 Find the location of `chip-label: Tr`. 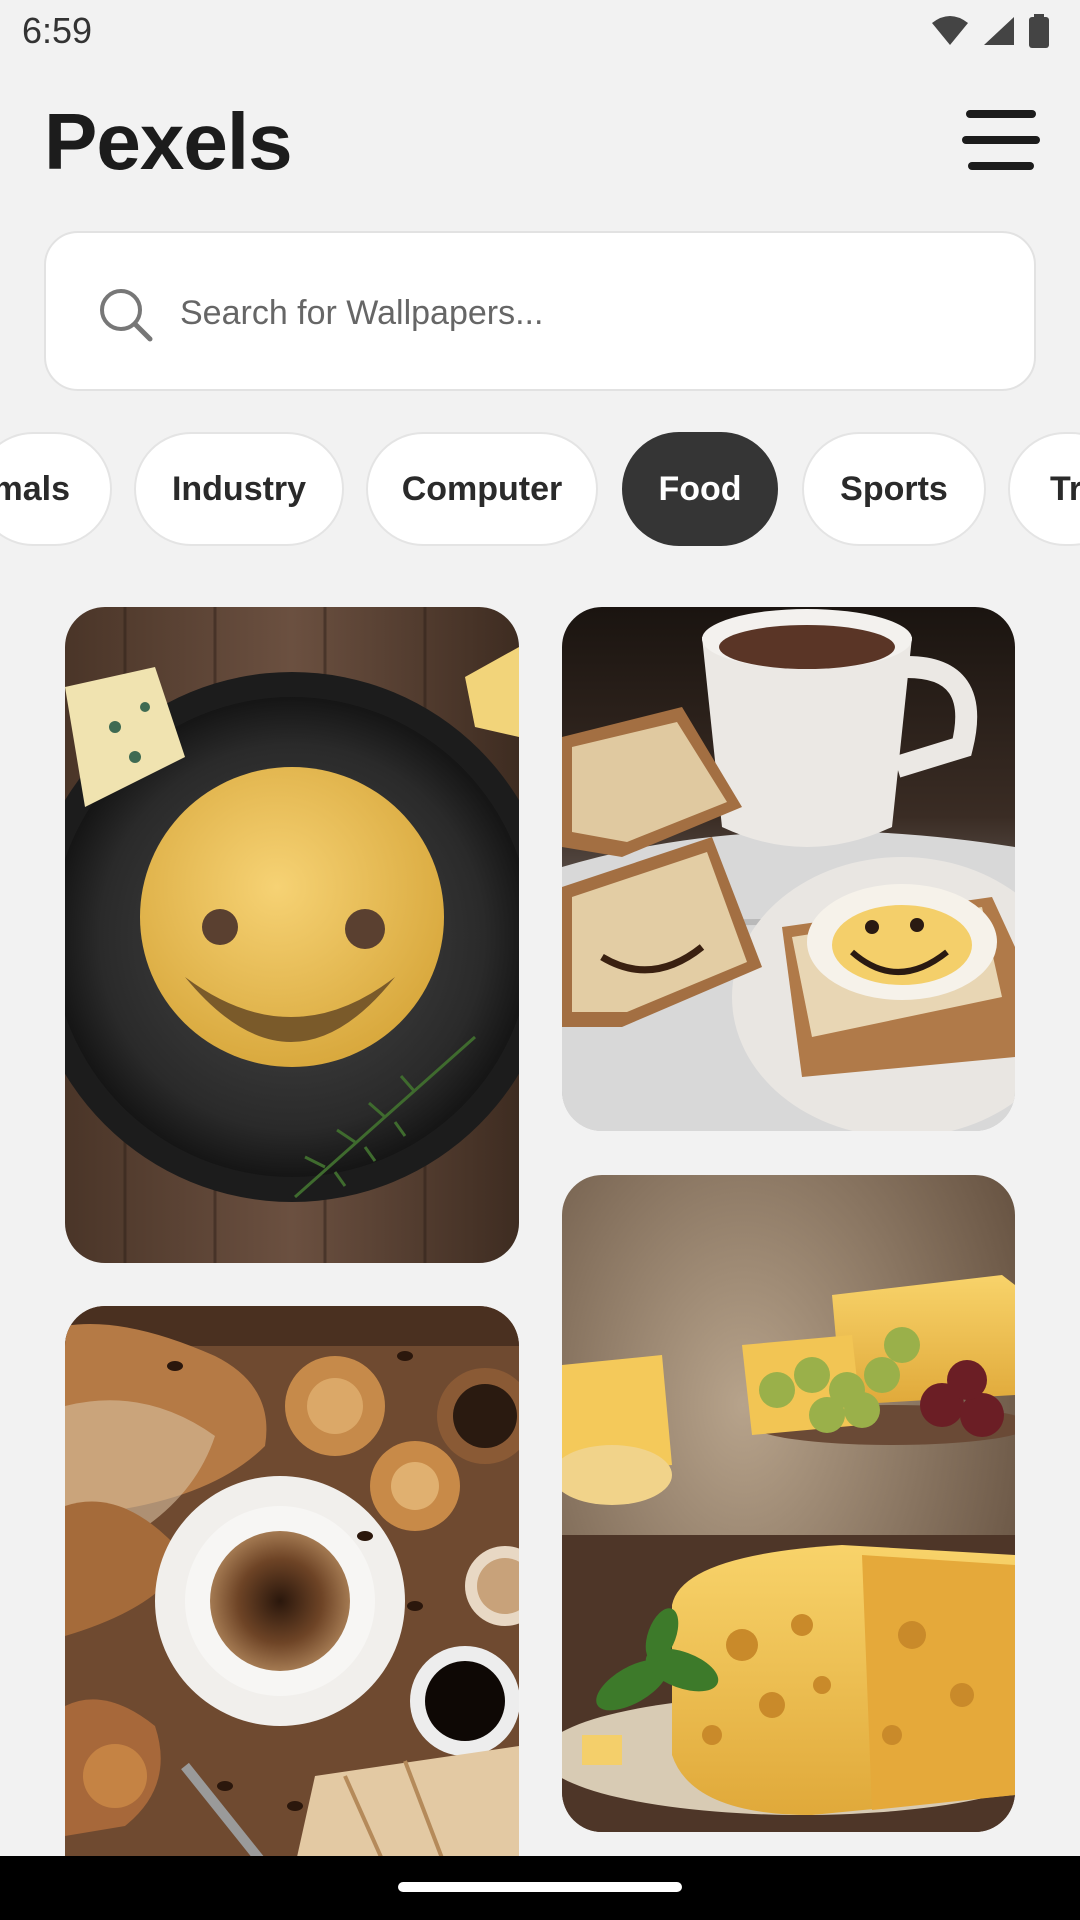

chip-label: Tr is located at coordinates (1065, 488).